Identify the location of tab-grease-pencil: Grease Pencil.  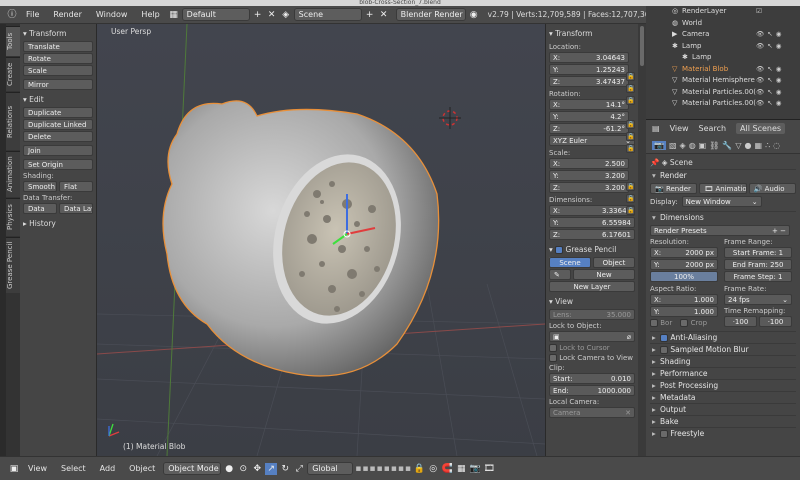
(13, 265).